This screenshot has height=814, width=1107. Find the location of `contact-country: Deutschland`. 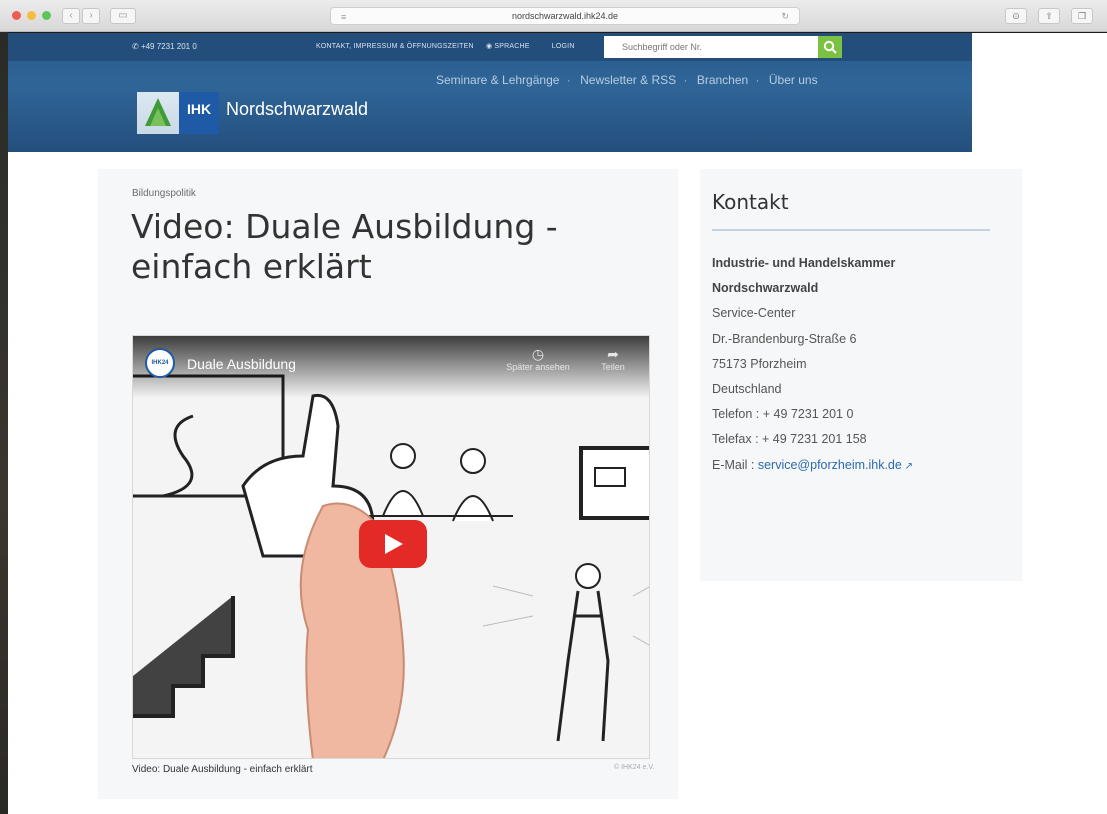

contact-country: Deutschland is located at coordinates (747, 389).